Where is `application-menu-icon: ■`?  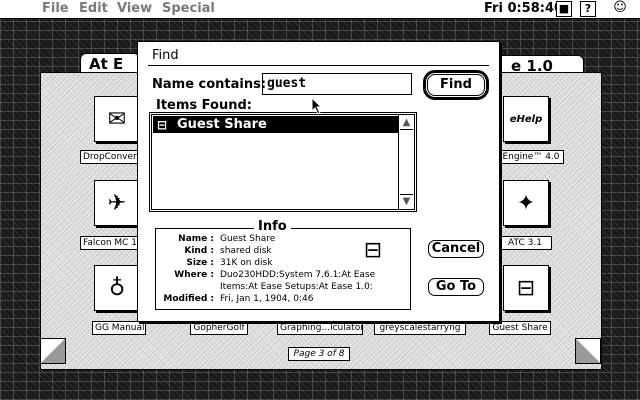
application-menu-icon: ■ is located at coordinates (564, 9).